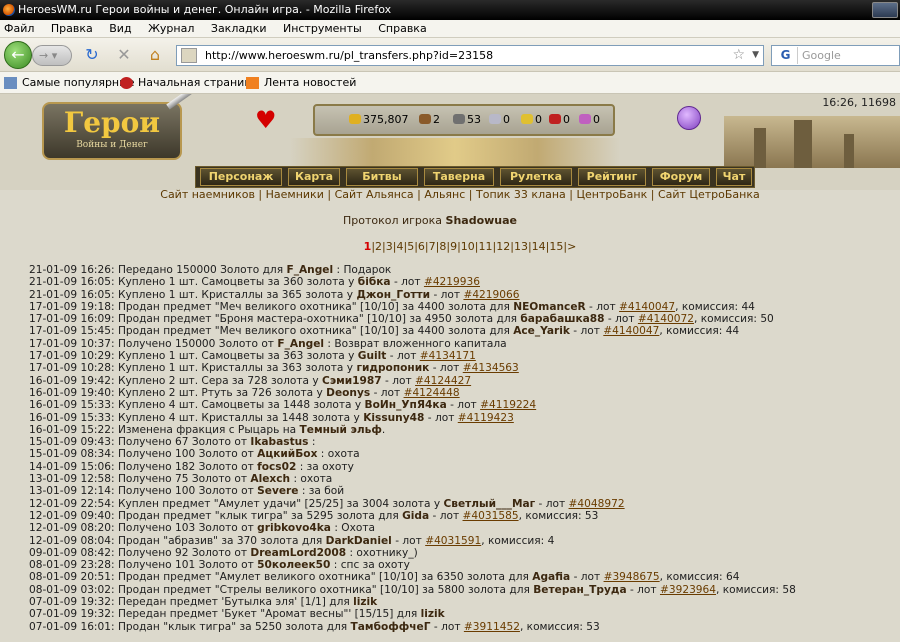 The width and height of the screenshot is (900, 642). Describe the element at coordinates (415, 516) in the screenshot. I see `player-link: Gida` at that location.